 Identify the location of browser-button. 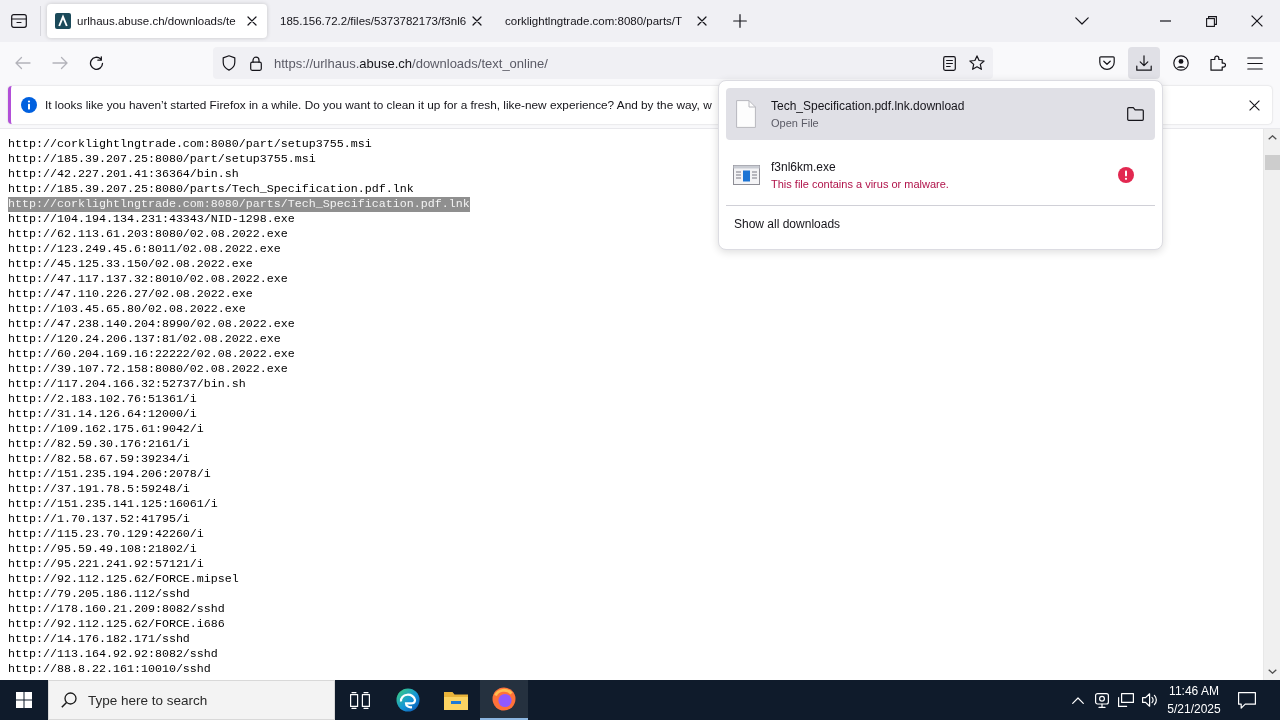
(504, 700).